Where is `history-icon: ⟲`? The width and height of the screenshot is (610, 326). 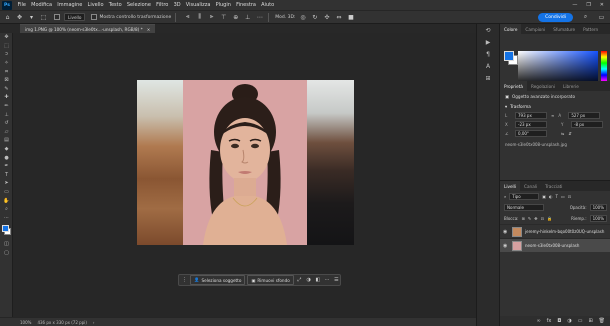
history-icon: ⟲ is located at coordinates (488, 30).